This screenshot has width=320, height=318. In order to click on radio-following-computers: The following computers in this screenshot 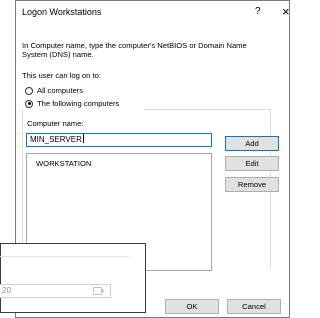, I will do `click(72, 103)`.